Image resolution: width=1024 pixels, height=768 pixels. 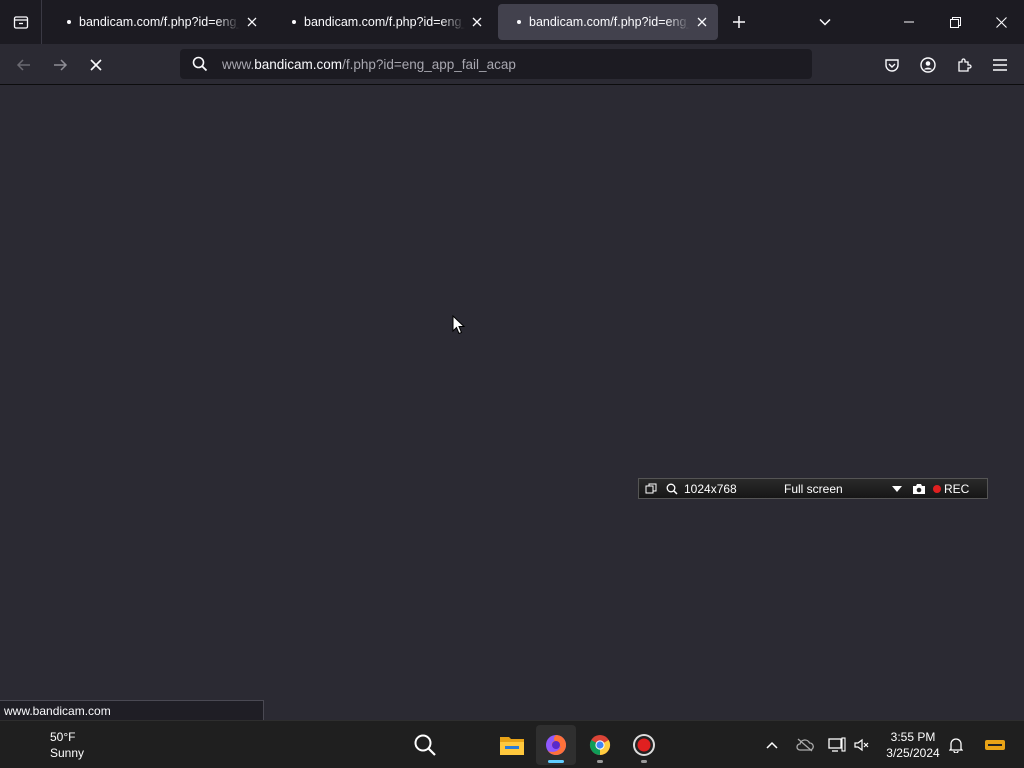 I want to click on forward-button, so click(x=60, y=65).